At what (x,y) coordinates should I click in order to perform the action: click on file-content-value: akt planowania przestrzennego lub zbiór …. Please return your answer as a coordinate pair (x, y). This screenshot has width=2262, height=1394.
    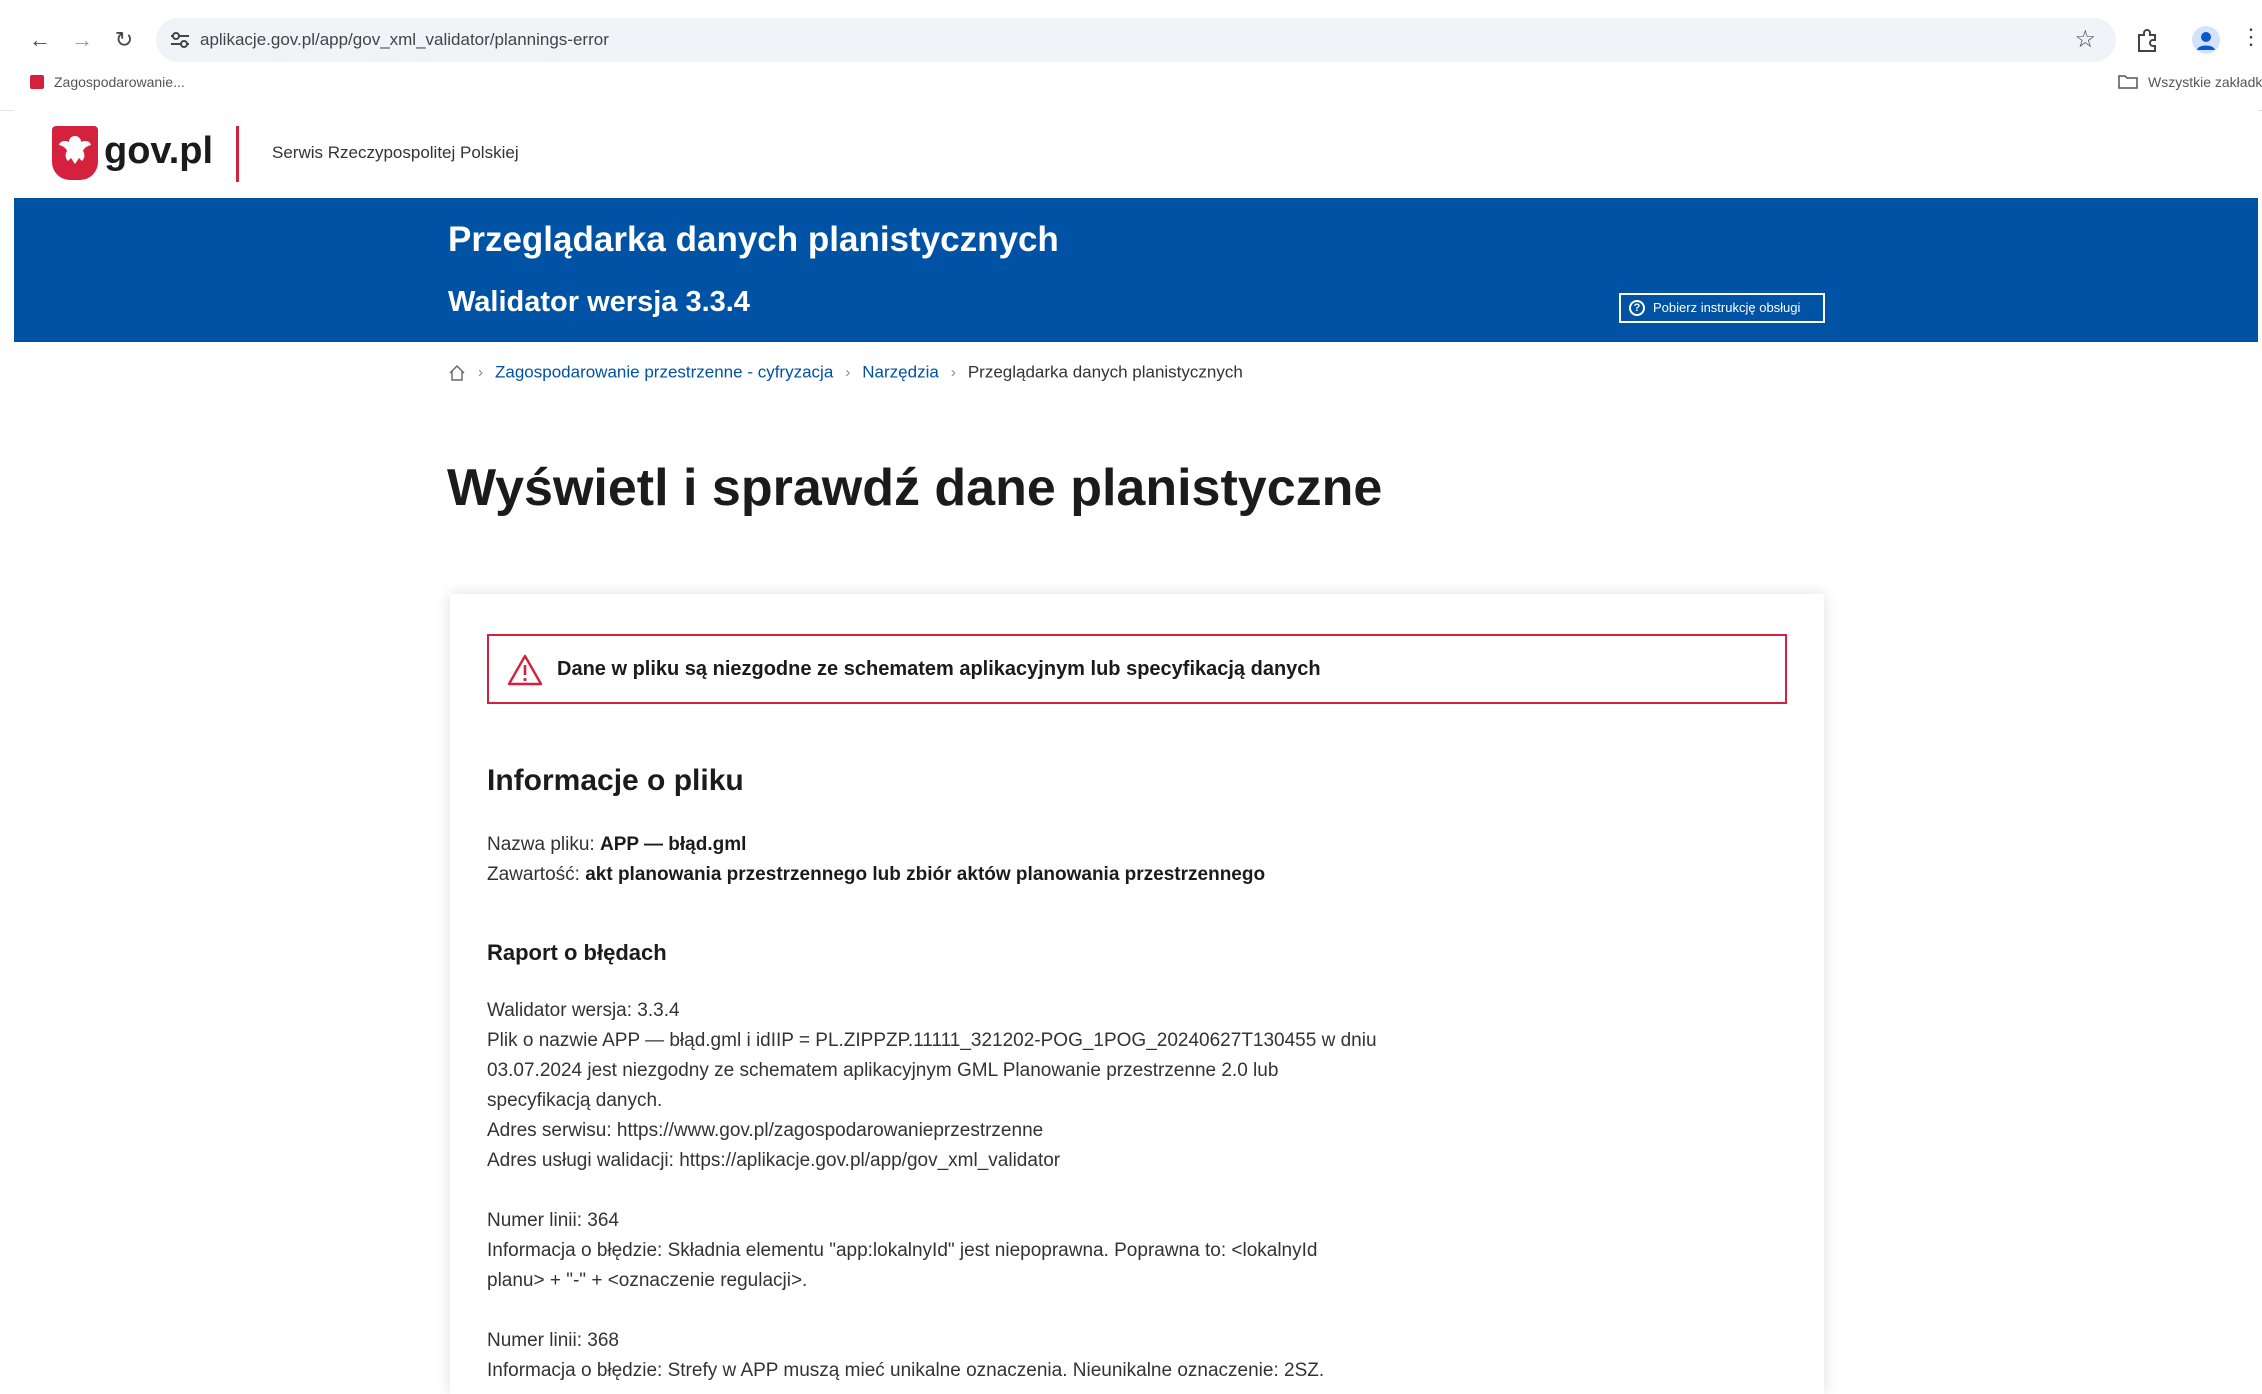
    Looking at the image, I should click on (925, 874).